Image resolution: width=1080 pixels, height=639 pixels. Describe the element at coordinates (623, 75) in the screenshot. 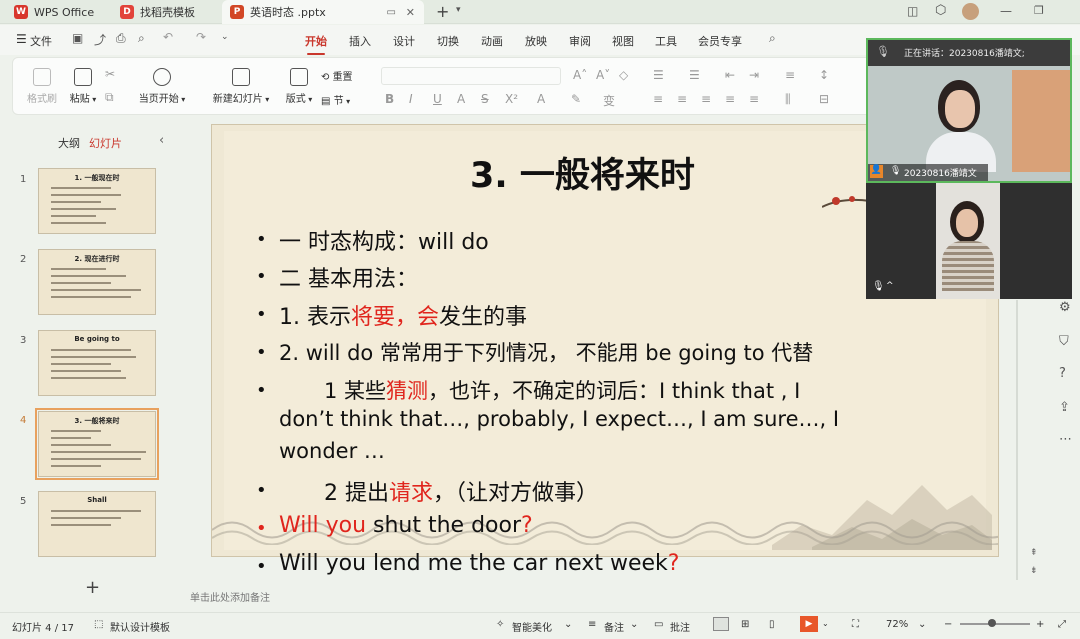

I see `clear-format-icon: ◇` at that location.